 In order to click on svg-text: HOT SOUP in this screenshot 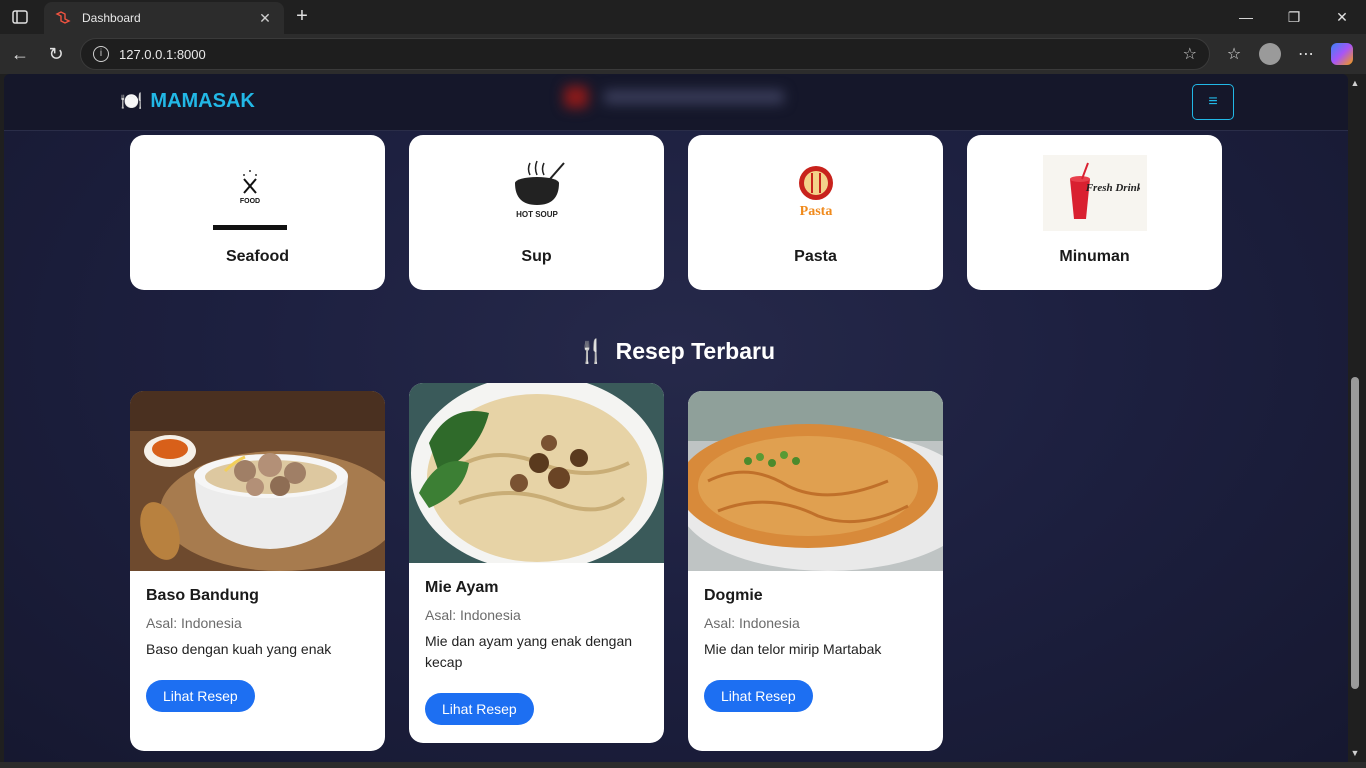, I will do `click(537, 214)`.